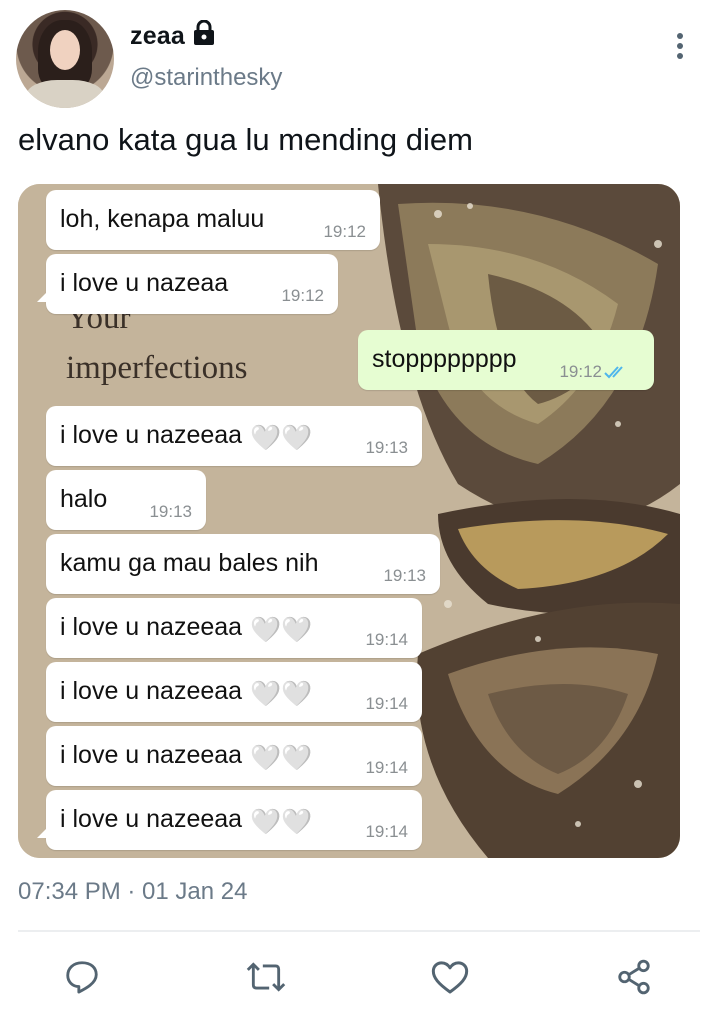 This screenshot has width=716, height=1024. Describe the element at coordinates (84, 499) in the screenshot. I see `message-text: halo` at that location.